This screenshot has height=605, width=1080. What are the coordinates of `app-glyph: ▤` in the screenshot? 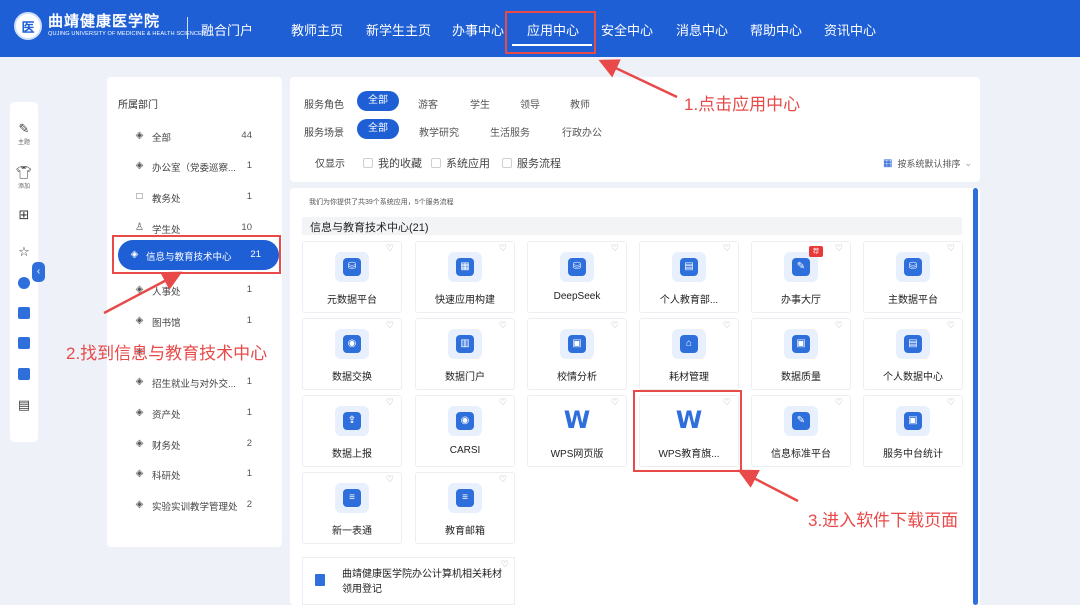 It's located at (913, 344).